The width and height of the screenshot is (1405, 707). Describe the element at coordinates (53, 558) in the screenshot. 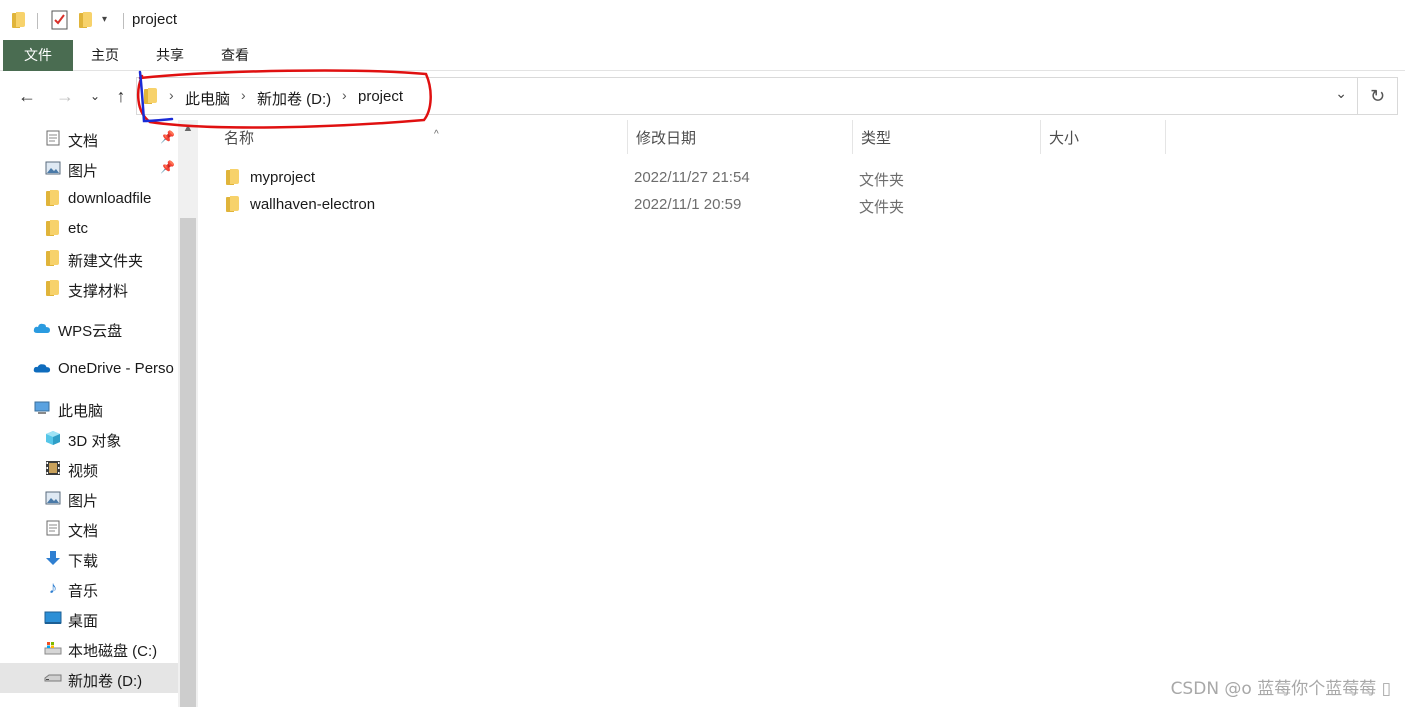

I see `downloads-icon` at that location.